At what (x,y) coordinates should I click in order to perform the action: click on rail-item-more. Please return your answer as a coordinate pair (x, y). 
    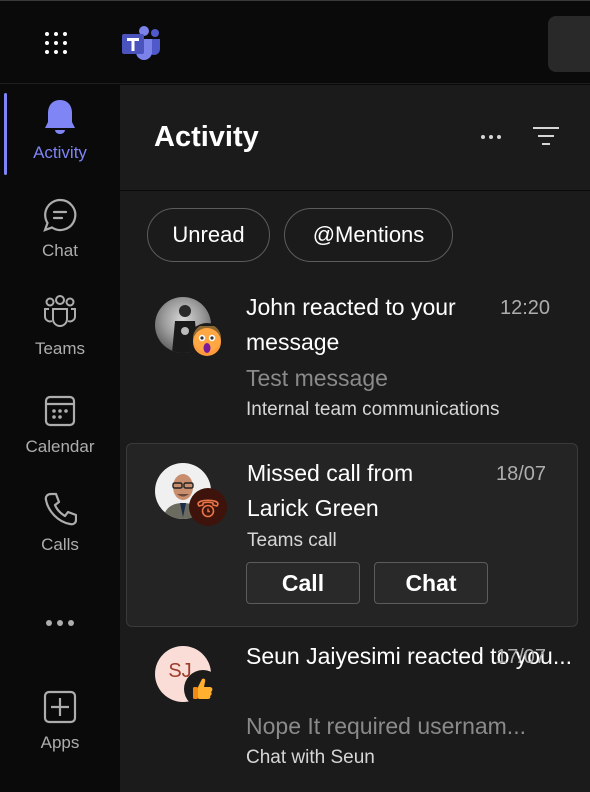
    Looking at the image, I should click on (60, 624).